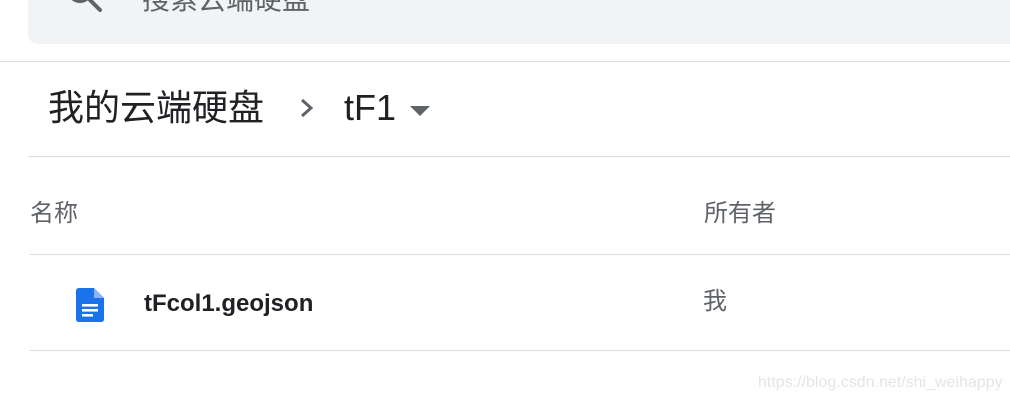  I want to click on file-name: tFcol1.geojson, so click(228, 304).